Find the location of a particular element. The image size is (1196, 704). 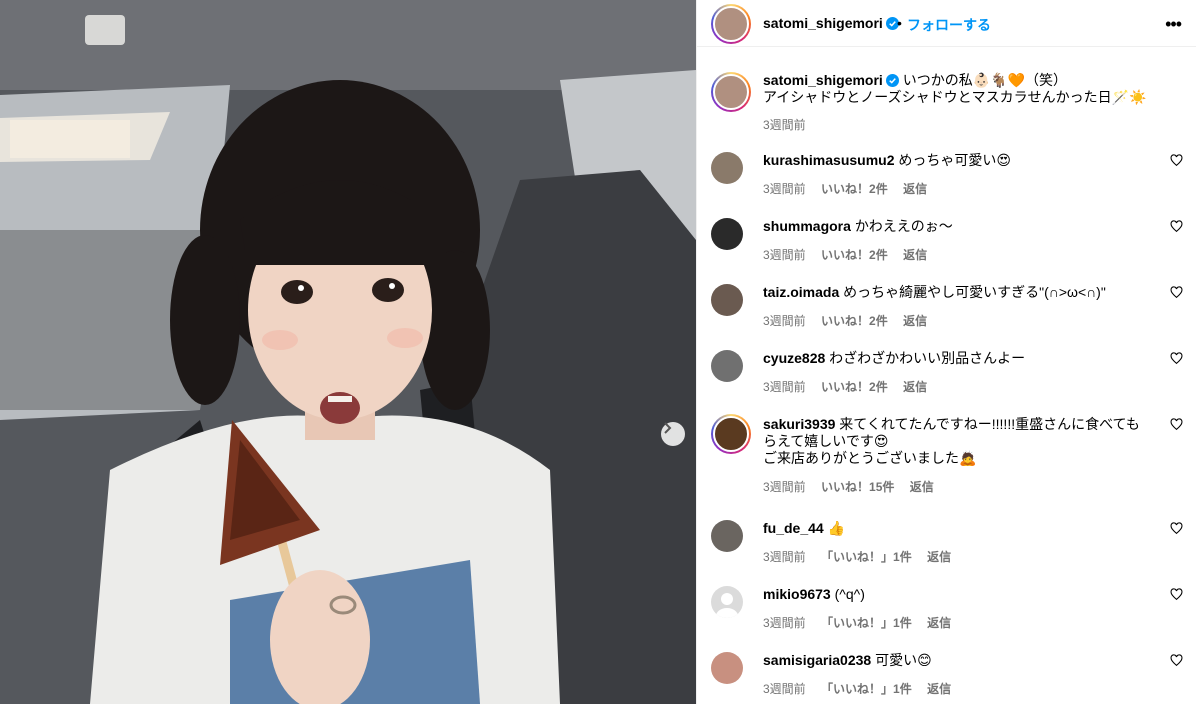

chevron-right-icon is located at coordinates (668, 428).